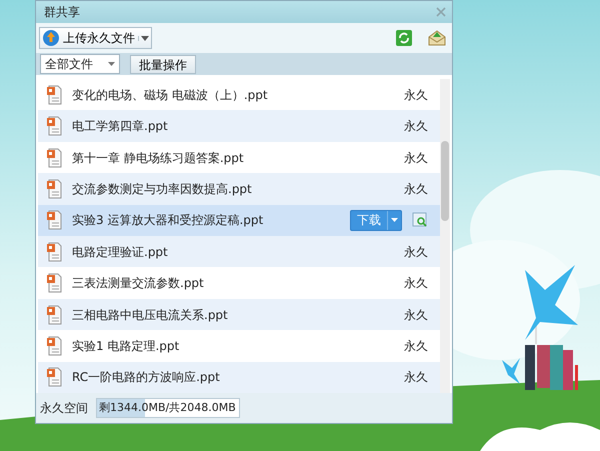 The image size is (600, 451). What do you see at coordinates (163, 64) in the screenshot?
I see `batch-operation-button: 批量操作` at bounding box center [163, 64].